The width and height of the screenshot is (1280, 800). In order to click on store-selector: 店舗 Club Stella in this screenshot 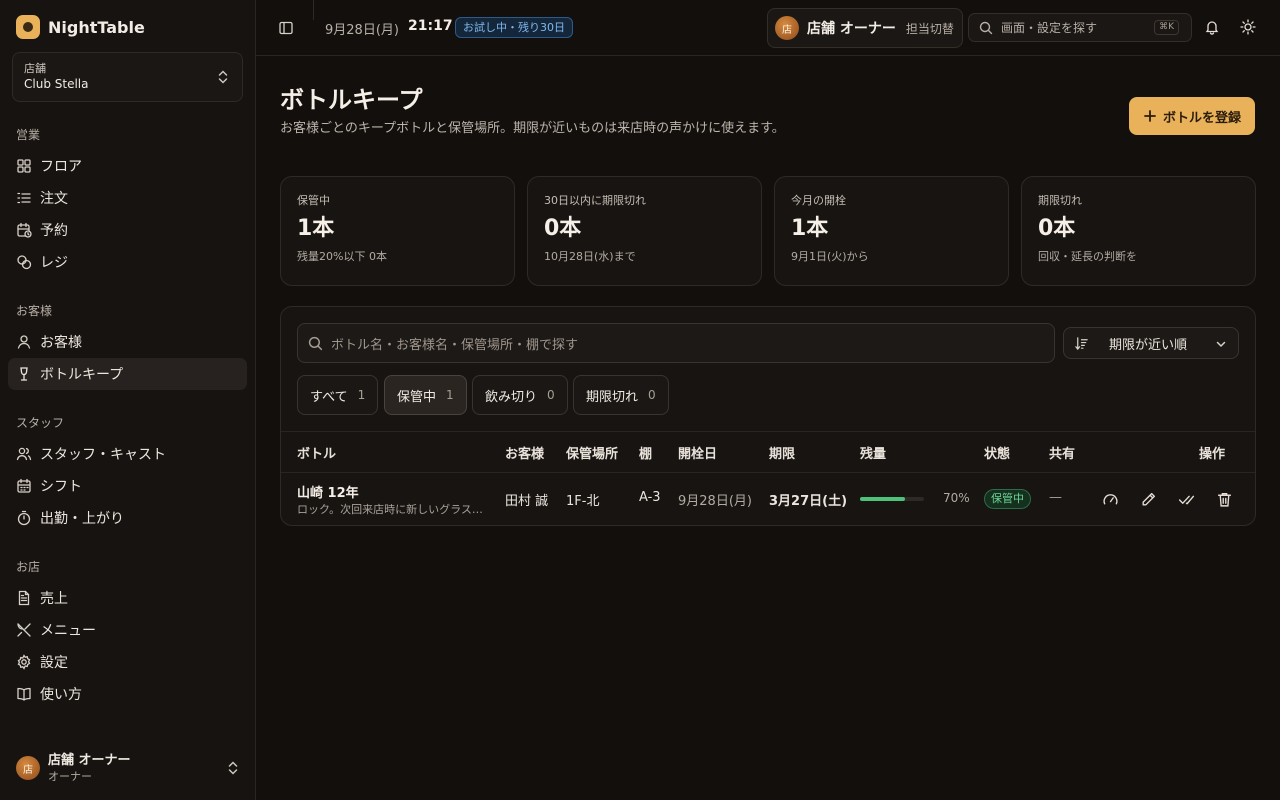, I will do `click(127, 77)`.